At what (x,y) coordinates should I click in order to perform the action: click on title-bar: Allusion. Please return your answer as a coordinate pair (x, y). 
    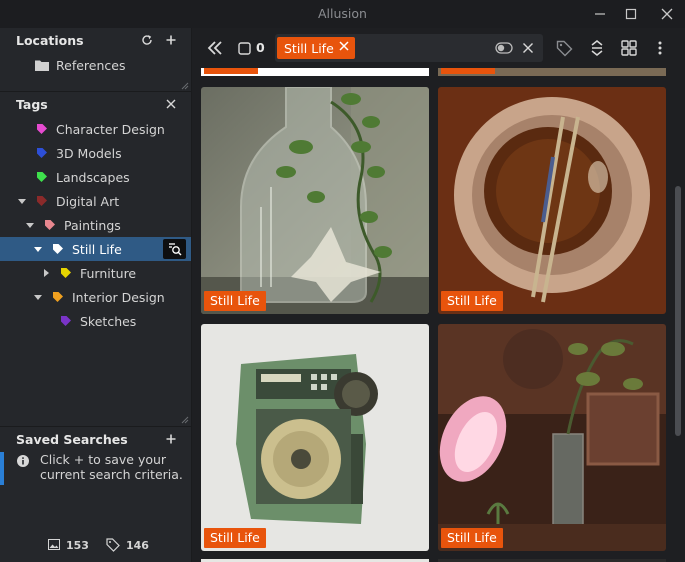
    Looking at the image, I should click on (342, 14).